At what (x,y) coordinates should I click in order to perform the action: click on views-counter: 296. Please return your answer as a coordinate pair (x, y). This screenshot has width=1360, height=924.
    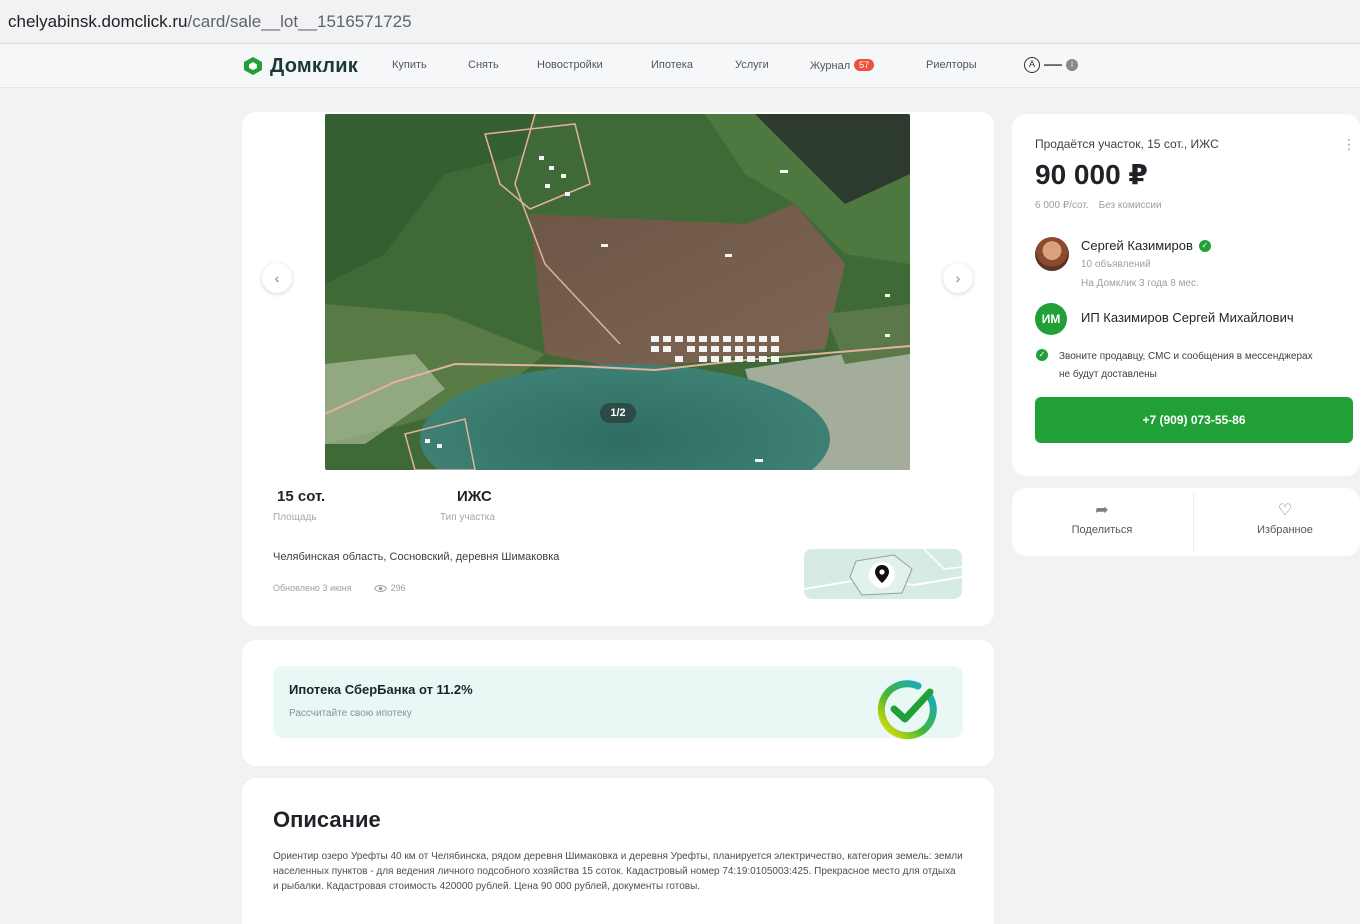
    Looking at the image, I should click on (389, 588).